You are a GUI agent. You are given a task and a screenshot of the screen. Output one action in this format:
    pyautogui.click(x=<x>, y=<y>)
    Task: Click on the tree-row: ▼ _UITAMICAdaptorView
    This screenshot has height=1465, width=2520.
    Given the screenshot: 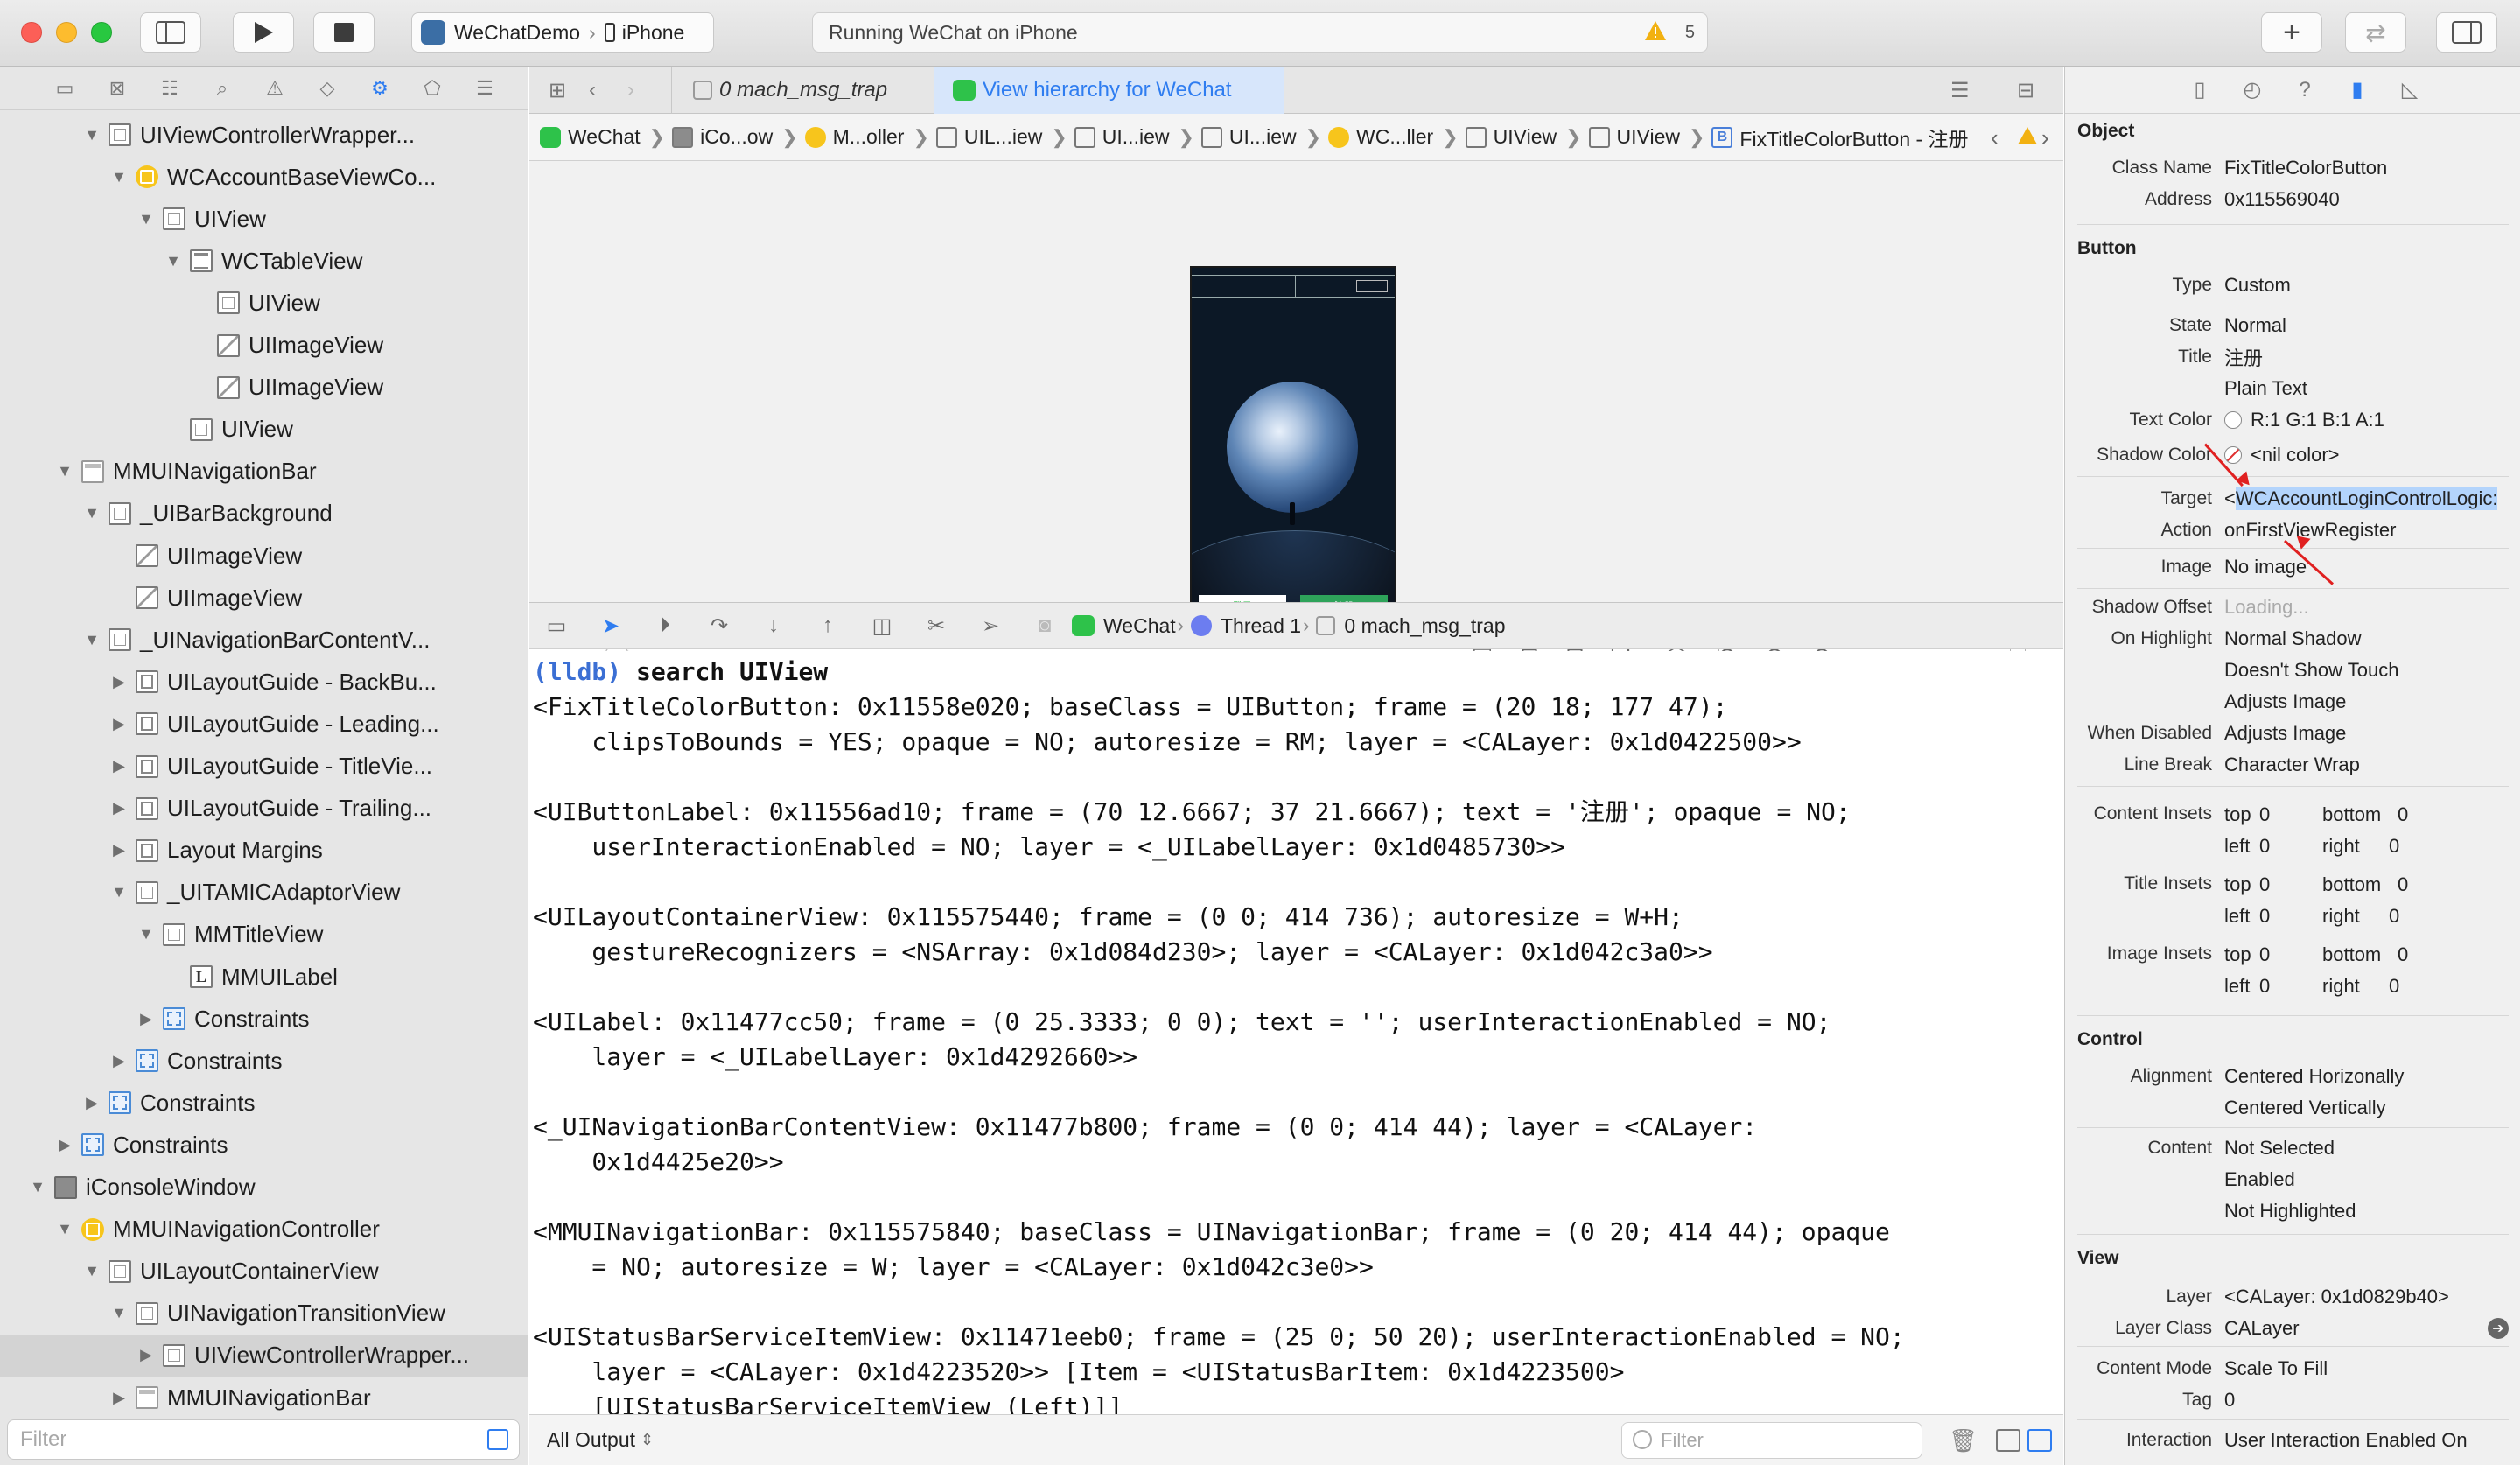 What is the action you would take?
    pyautogui.click(x=264, y=893)
    